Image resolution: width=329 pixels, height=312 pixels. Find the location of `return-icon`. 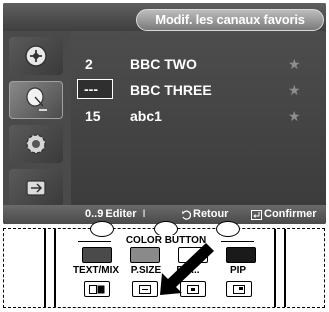

return-icon is located at coordinates (186, 214).